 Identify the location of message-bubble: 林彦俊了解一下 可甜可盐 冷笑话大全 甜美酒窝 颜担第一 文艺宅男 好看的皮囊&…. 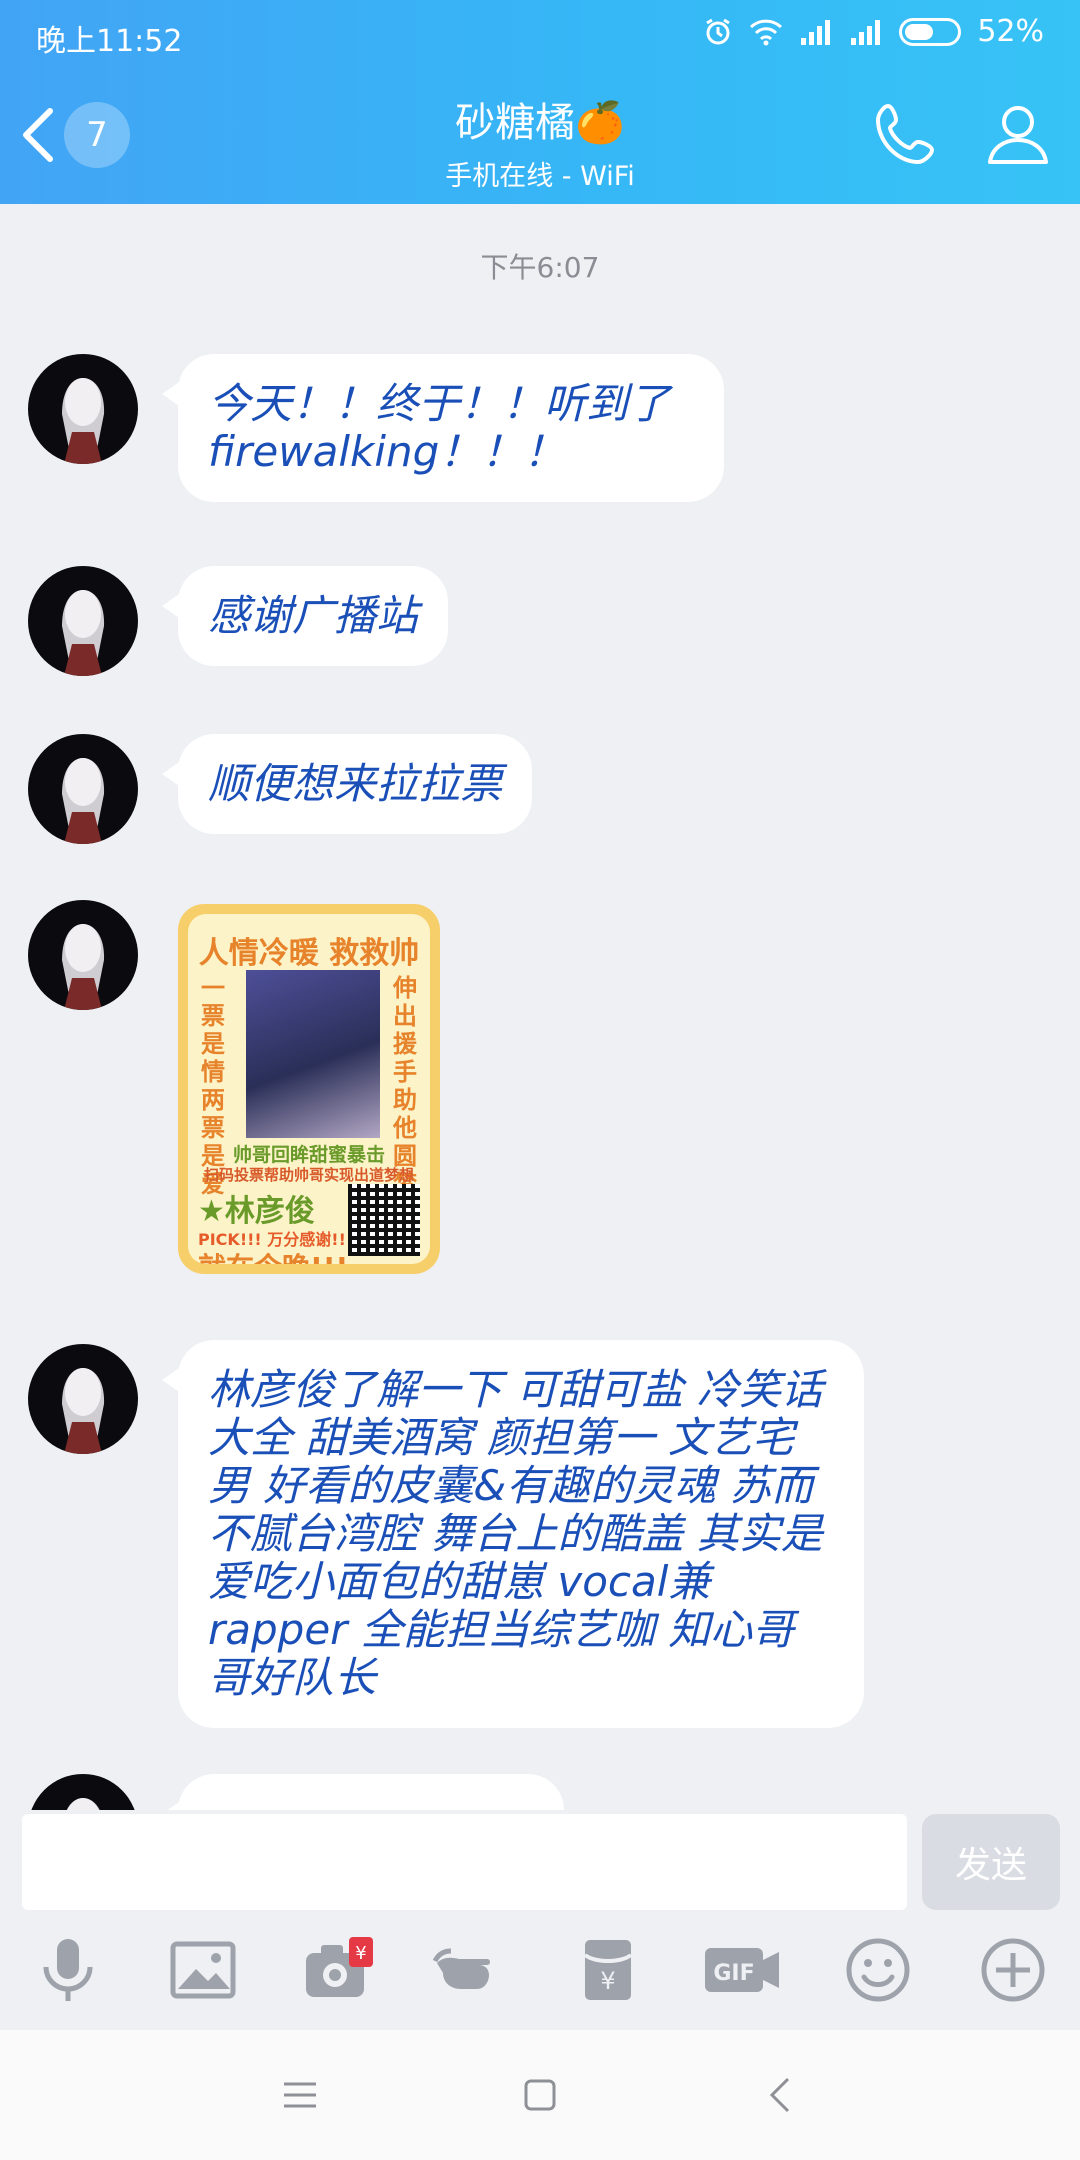
(513, 1534).